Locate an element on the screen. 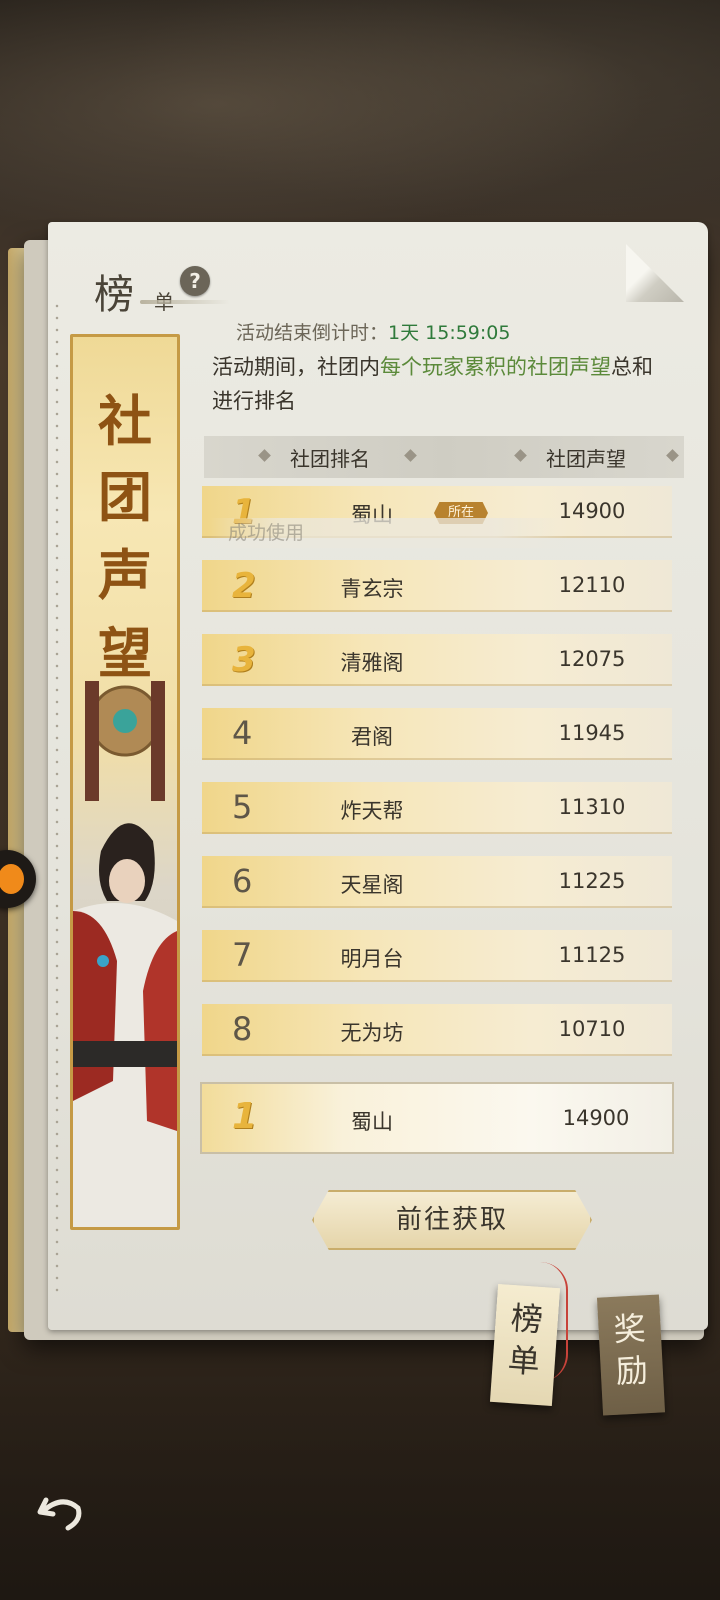  club-name: 明月台 is located at coordinates (372, 959).